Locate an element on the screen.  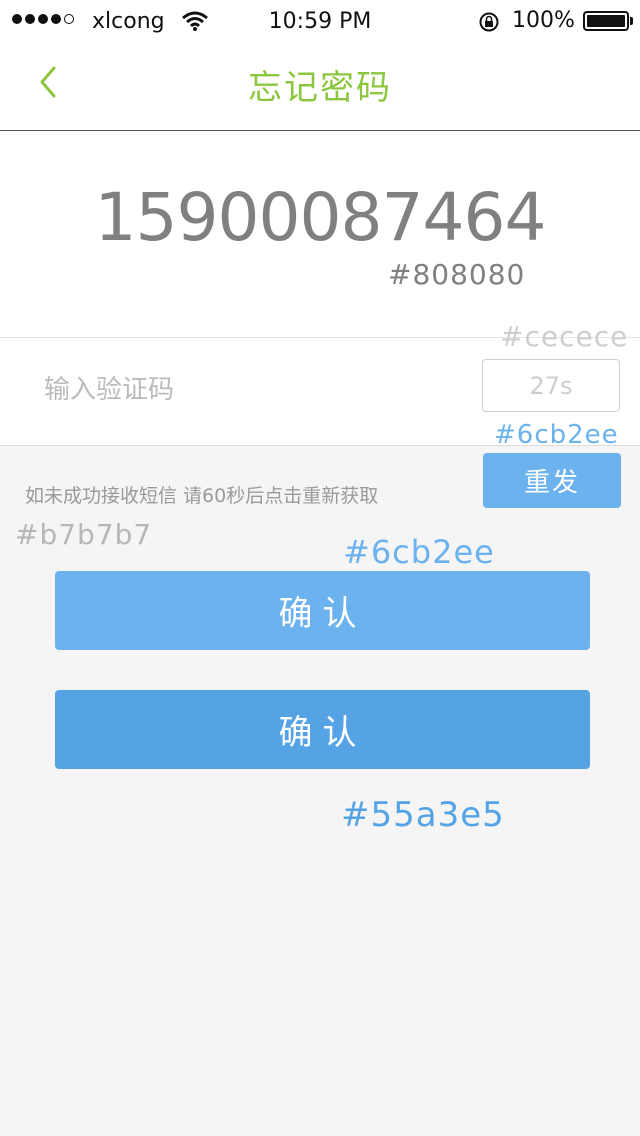
navigation-bar: 忘记密码 is located at coordinates (320, 87).